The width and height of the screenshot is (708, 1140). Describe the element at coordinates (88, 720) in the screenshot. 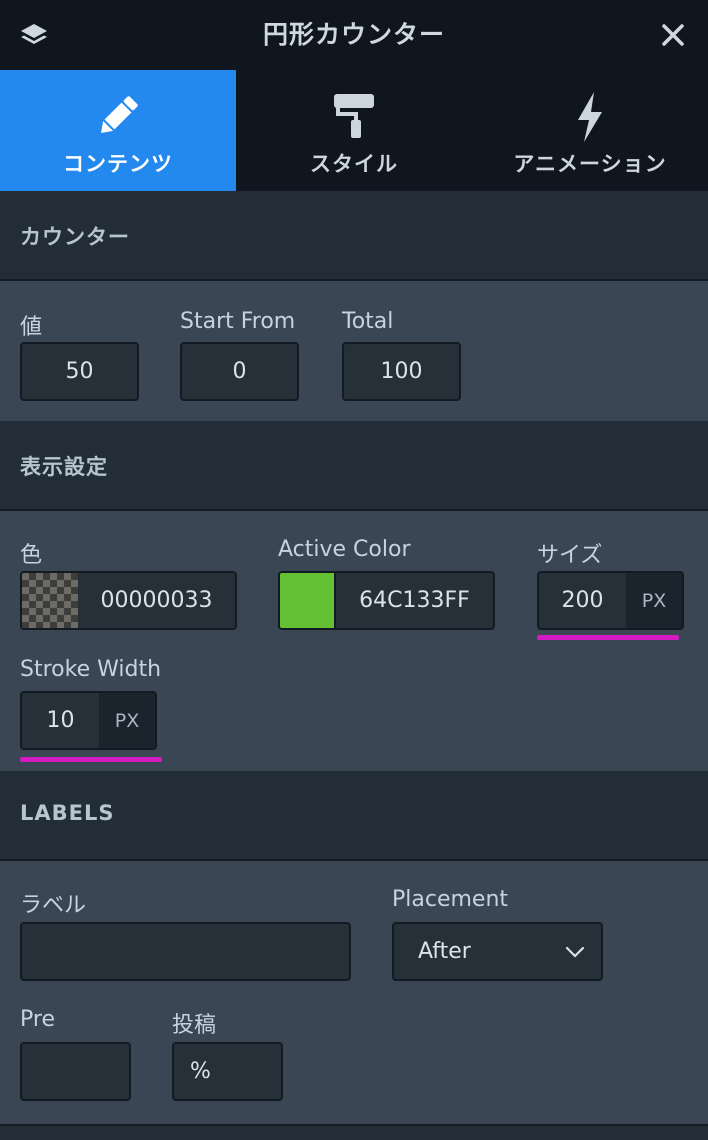

I see `stroke-width-field: 10 PX` at that location.